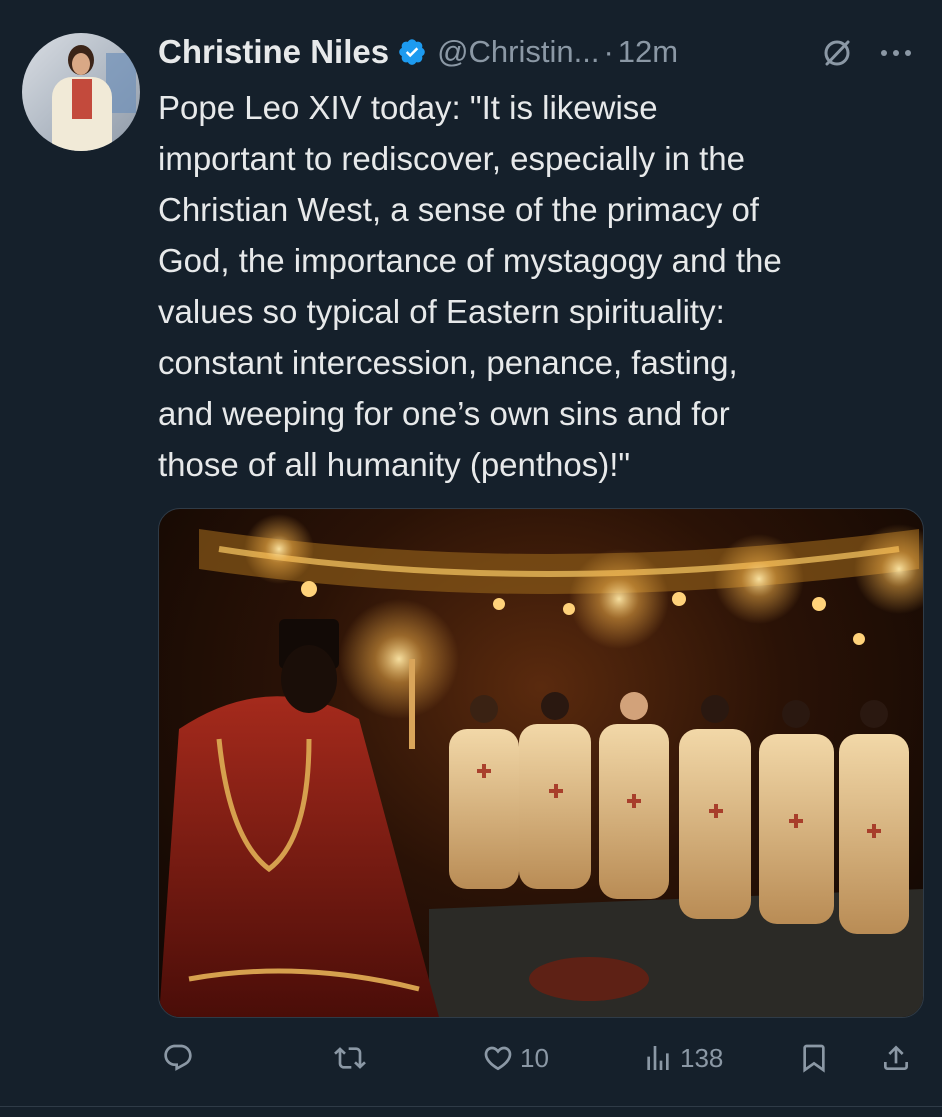  I want to click on bookmark-button, so click(814, 1058).